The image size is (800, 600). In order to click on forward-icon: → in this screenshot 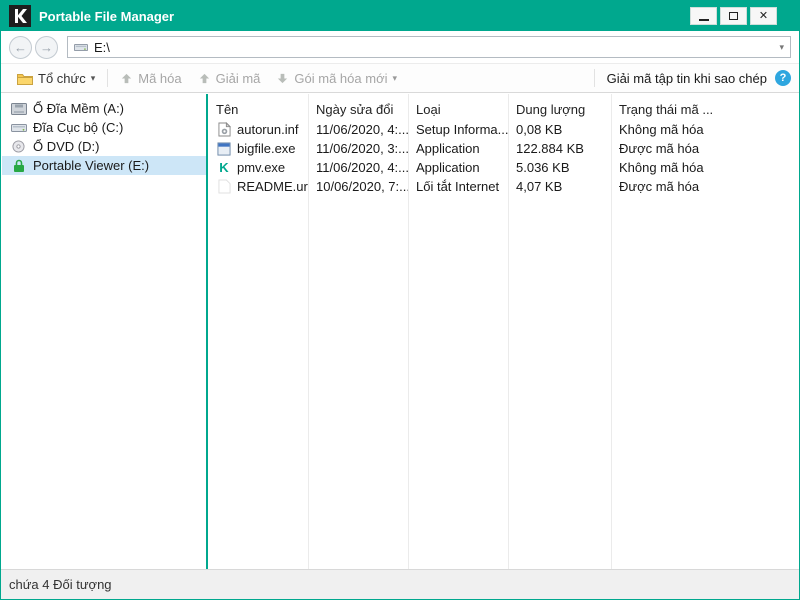, I will do `click(46, 47)`.